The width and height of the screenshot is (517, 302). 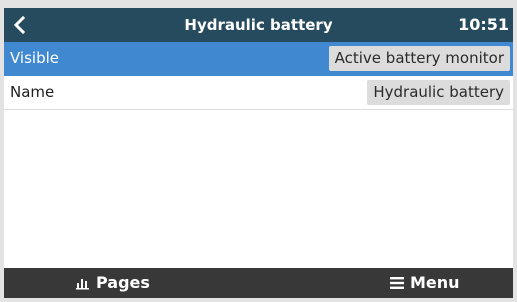 I want to click on hamburger-icon, so click(x=397, y=283).